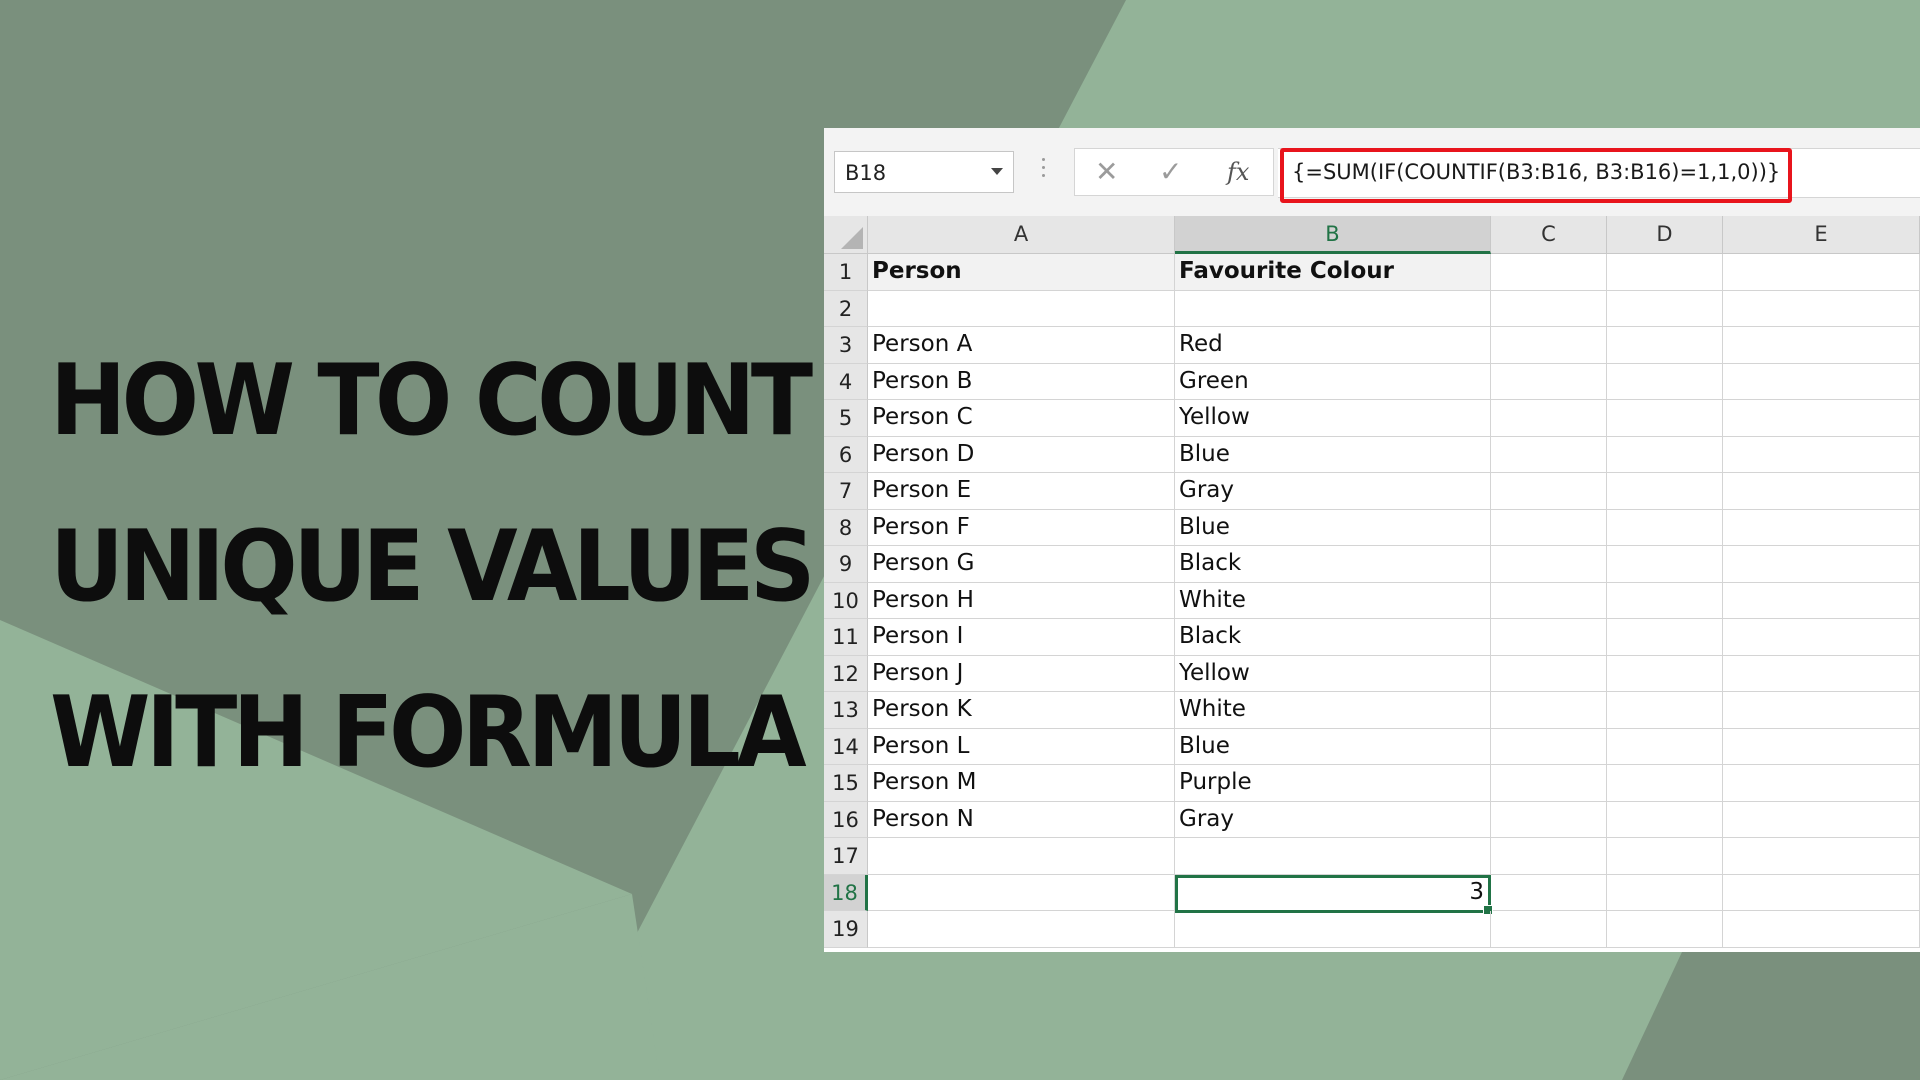 The image size is (1920, 1080). Describe the element at coordinates (846, 892) in the screenshot. I see `row-header: 18` at that location.